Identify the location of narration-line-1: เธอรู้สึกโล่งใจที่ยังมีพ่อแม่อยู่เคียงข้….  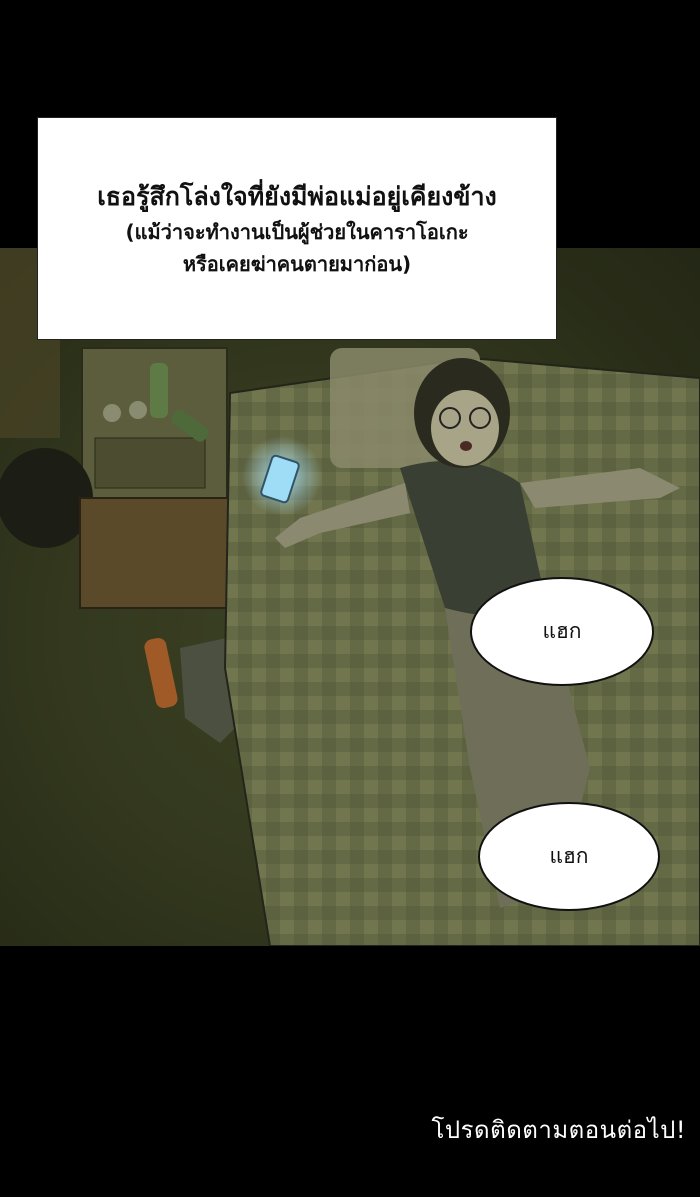
(297, 196).